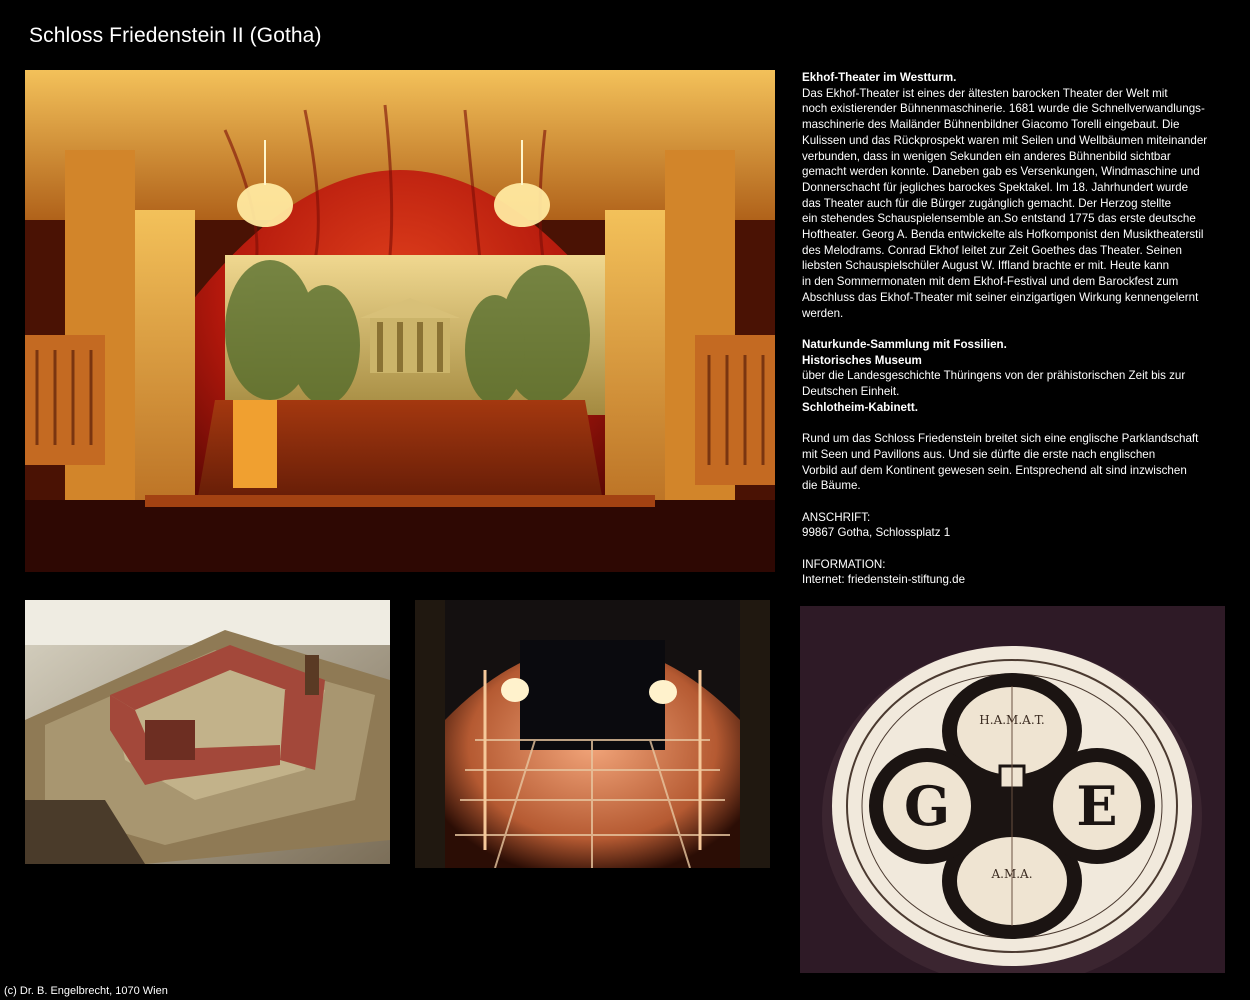 This screenshot has height=1000, width=1250. What do you see at coordinates (860, 407) in the screenshot?
I see `kabinett-heading: Schlotheim-Kabinett.` at bounding box center [860, 407].